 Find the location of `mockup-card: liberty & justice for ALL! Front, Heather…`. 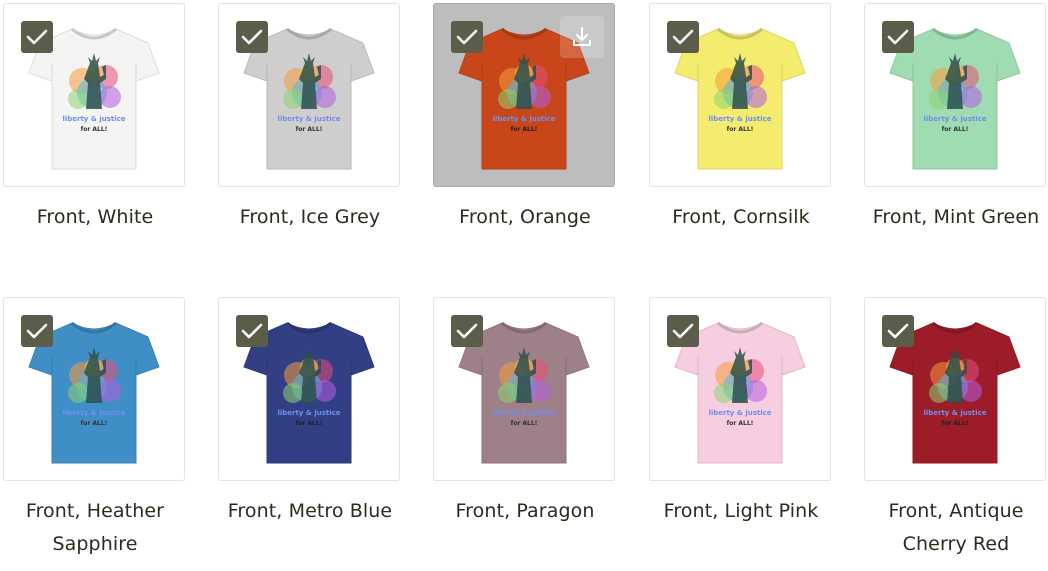

mockup-card: liberty & justice for ALL! Front, Heather… is located at coordinates (95, 429).